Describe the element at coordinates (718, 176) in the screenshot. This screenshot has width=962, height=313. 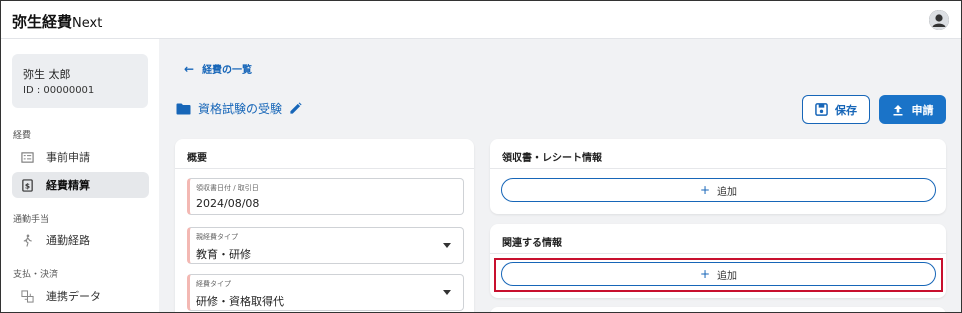
I see `receipt-info-card: 領収書・レシート情報 + 追加` at that location.